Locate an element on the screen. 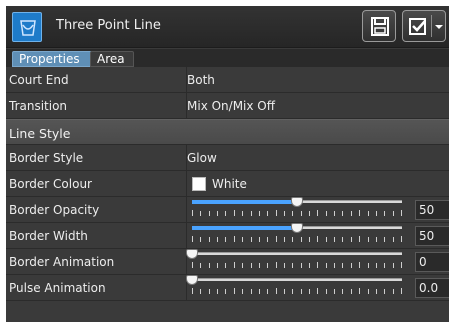 Image resolution: width=449 pixels, height=322 pixels. court-end-label: Court End is located at coordinates (39, 80).